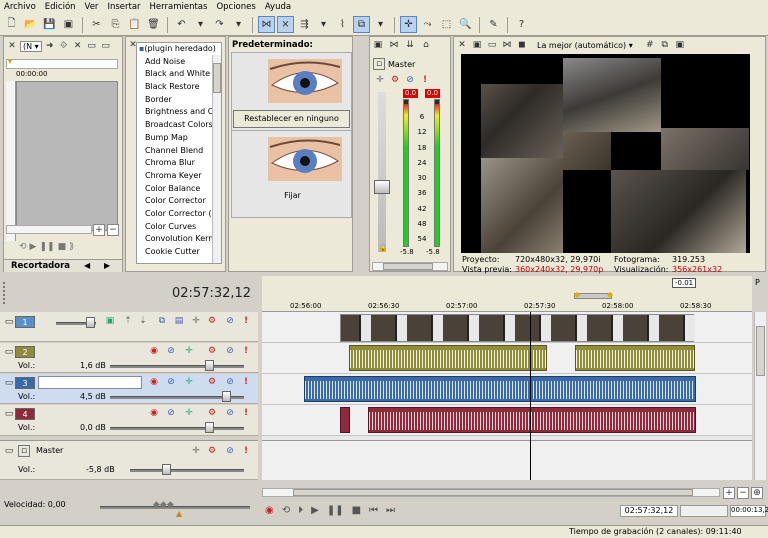  I want to click on grid-icon: #, so click(650, 45).